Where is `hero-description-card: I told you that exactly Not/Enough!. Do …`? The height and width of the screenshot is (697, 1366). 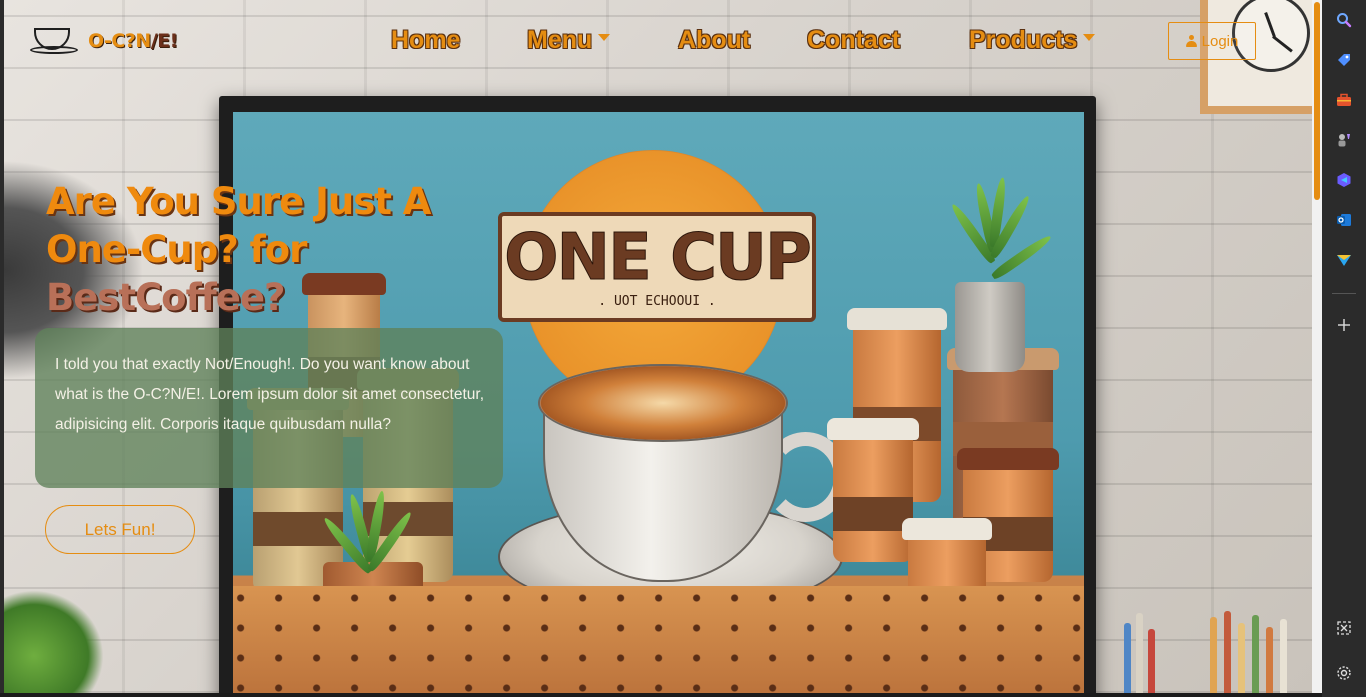 hero-description-card: I told you that exactly Not/Enough!. Do … is located at coordinates (269, 408).